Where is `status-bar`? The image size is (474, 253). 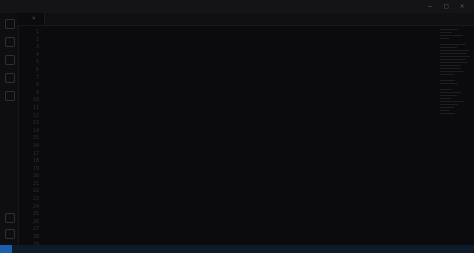
status-bar is located at coordinates (237, 249).